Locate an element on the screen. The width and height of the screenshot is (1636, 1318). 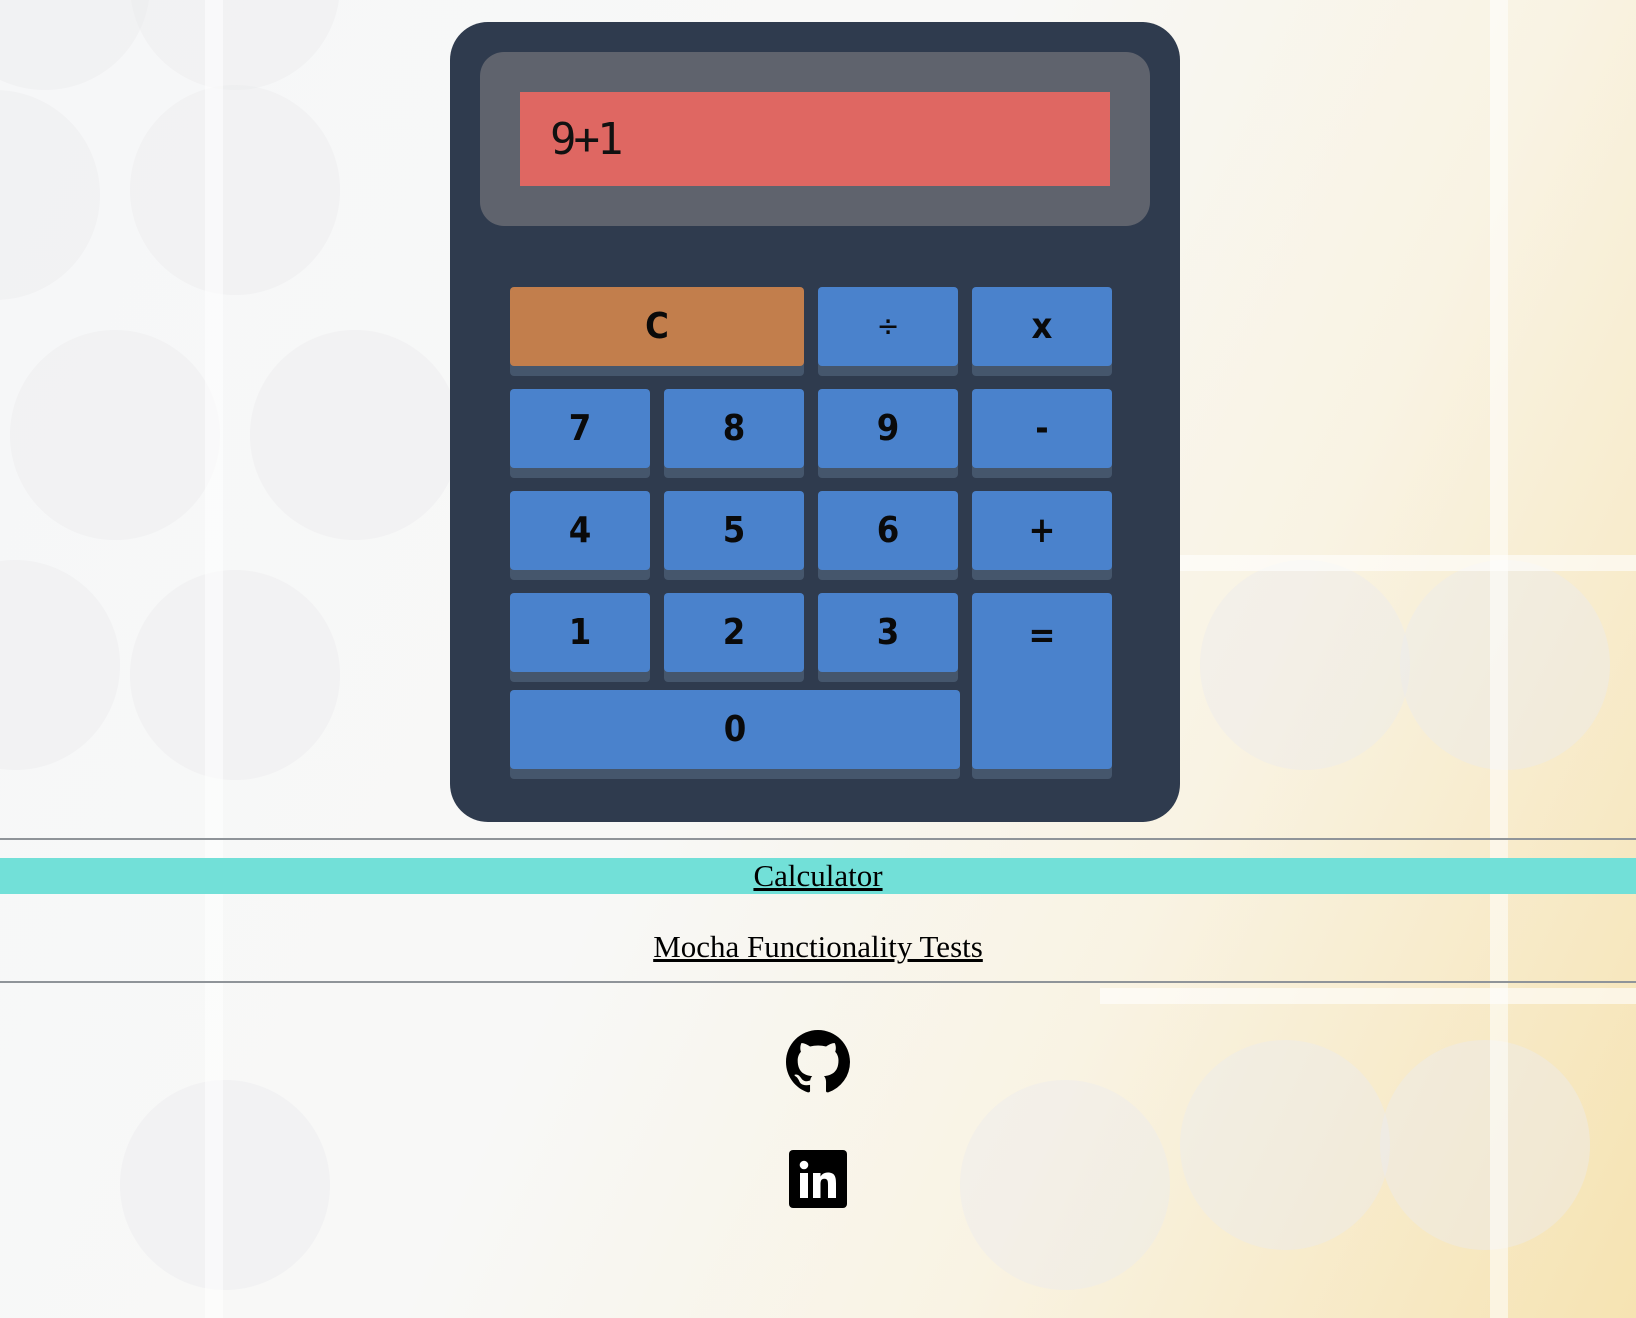
linkedin-link is located at coordinates (818, 1179).